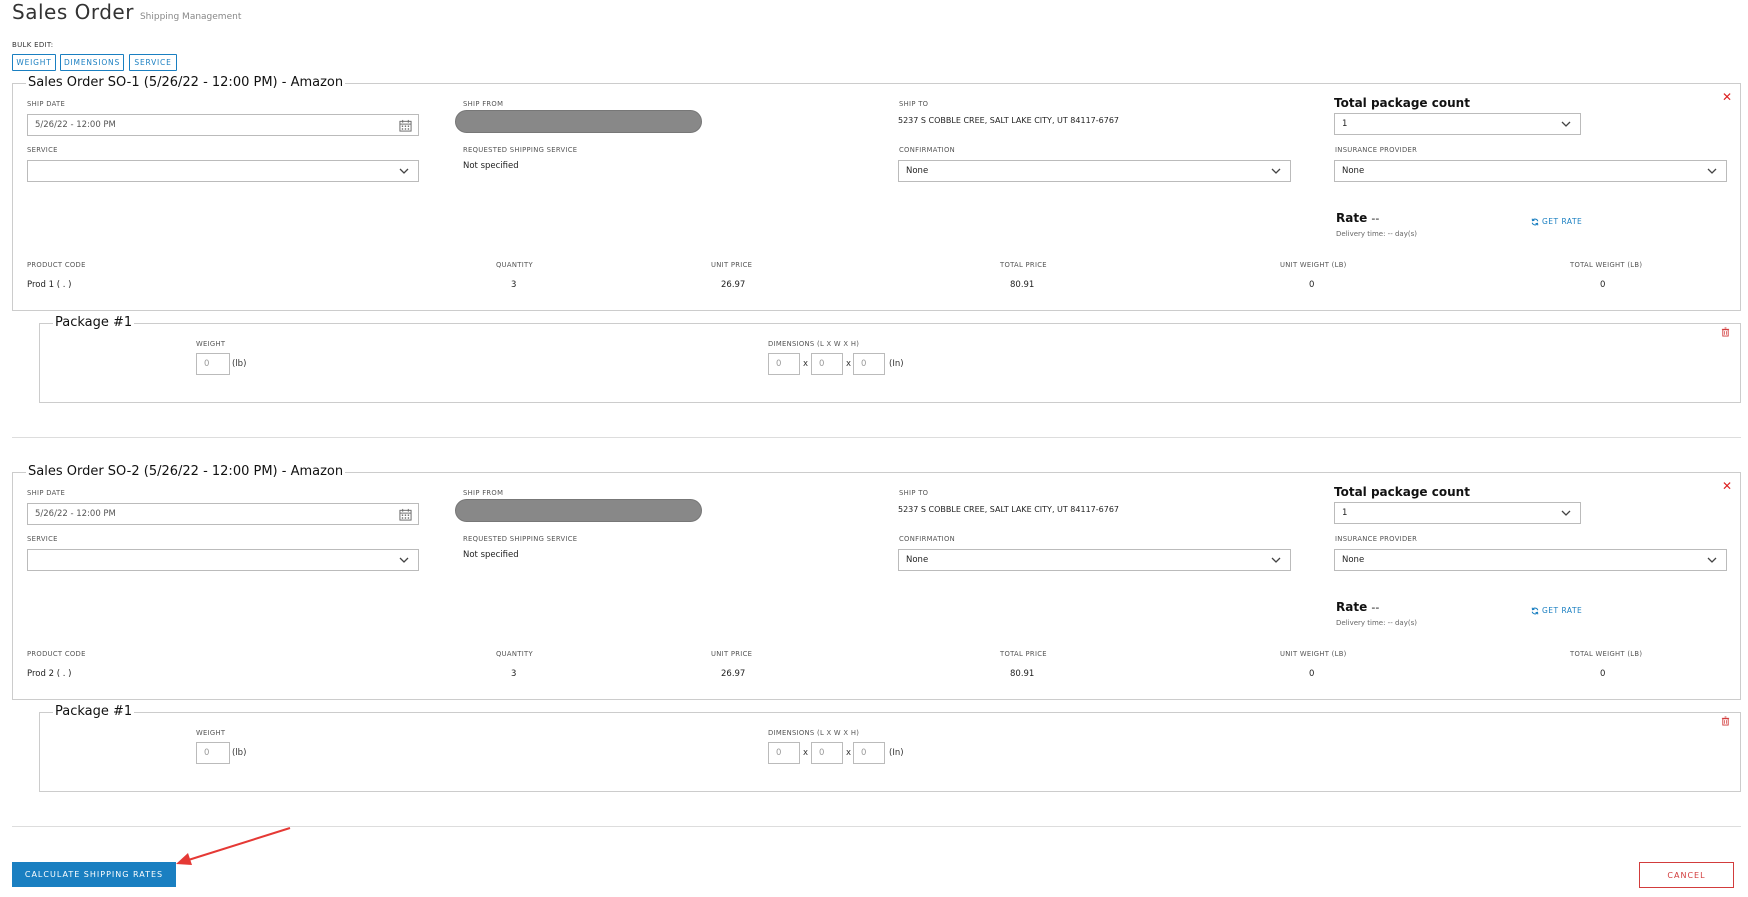  What do you see at coordinates (1352, 607) in the screenshot?
I see `rate-title-text: Rate` at bounding box center [1352, 607].